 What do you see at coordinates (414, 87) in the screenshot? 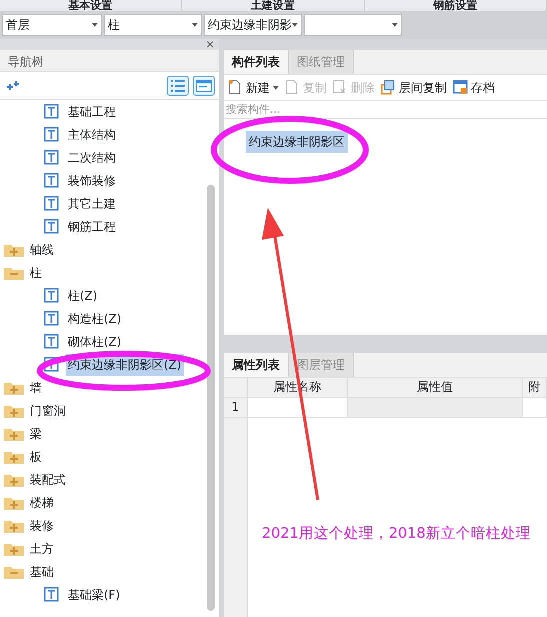
I see `toolbar-button: 层间复制` at bounding box center [414, 87].